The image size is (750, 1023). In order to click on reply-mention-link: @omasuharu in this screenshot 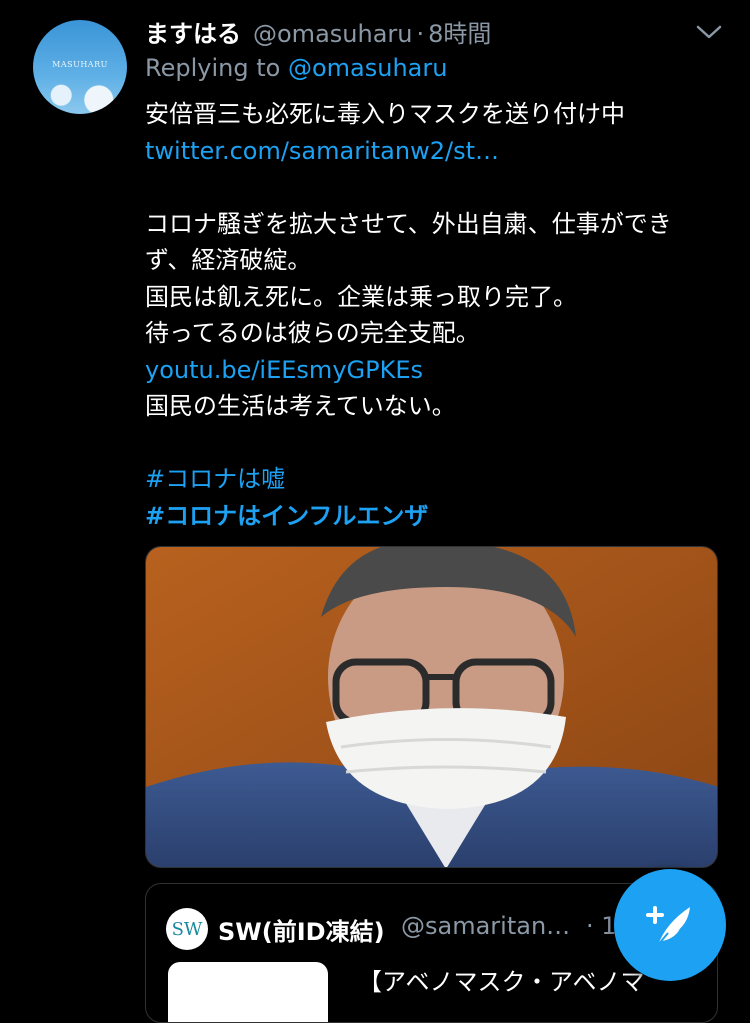, I will do `click(367, 68)`.